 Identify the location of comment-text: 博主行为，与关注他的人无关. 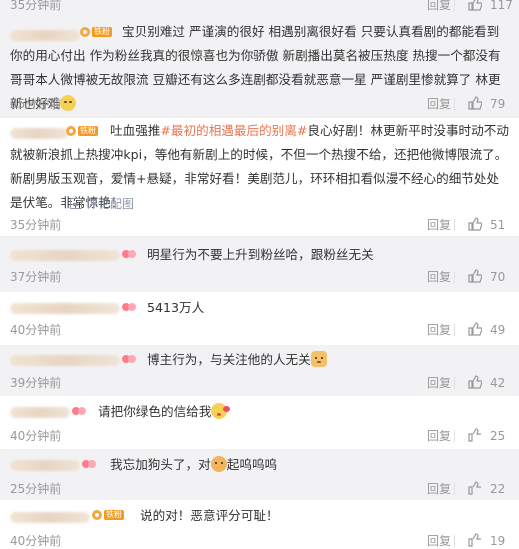
(237, 360).